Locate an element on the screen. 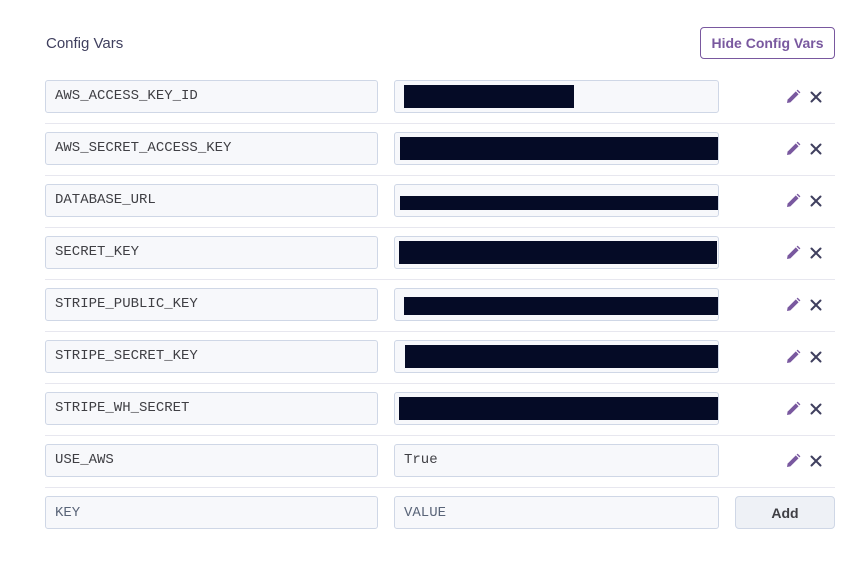  config-var-row: STRIPE_WH_SECRET is located at coordinates (440, 410).